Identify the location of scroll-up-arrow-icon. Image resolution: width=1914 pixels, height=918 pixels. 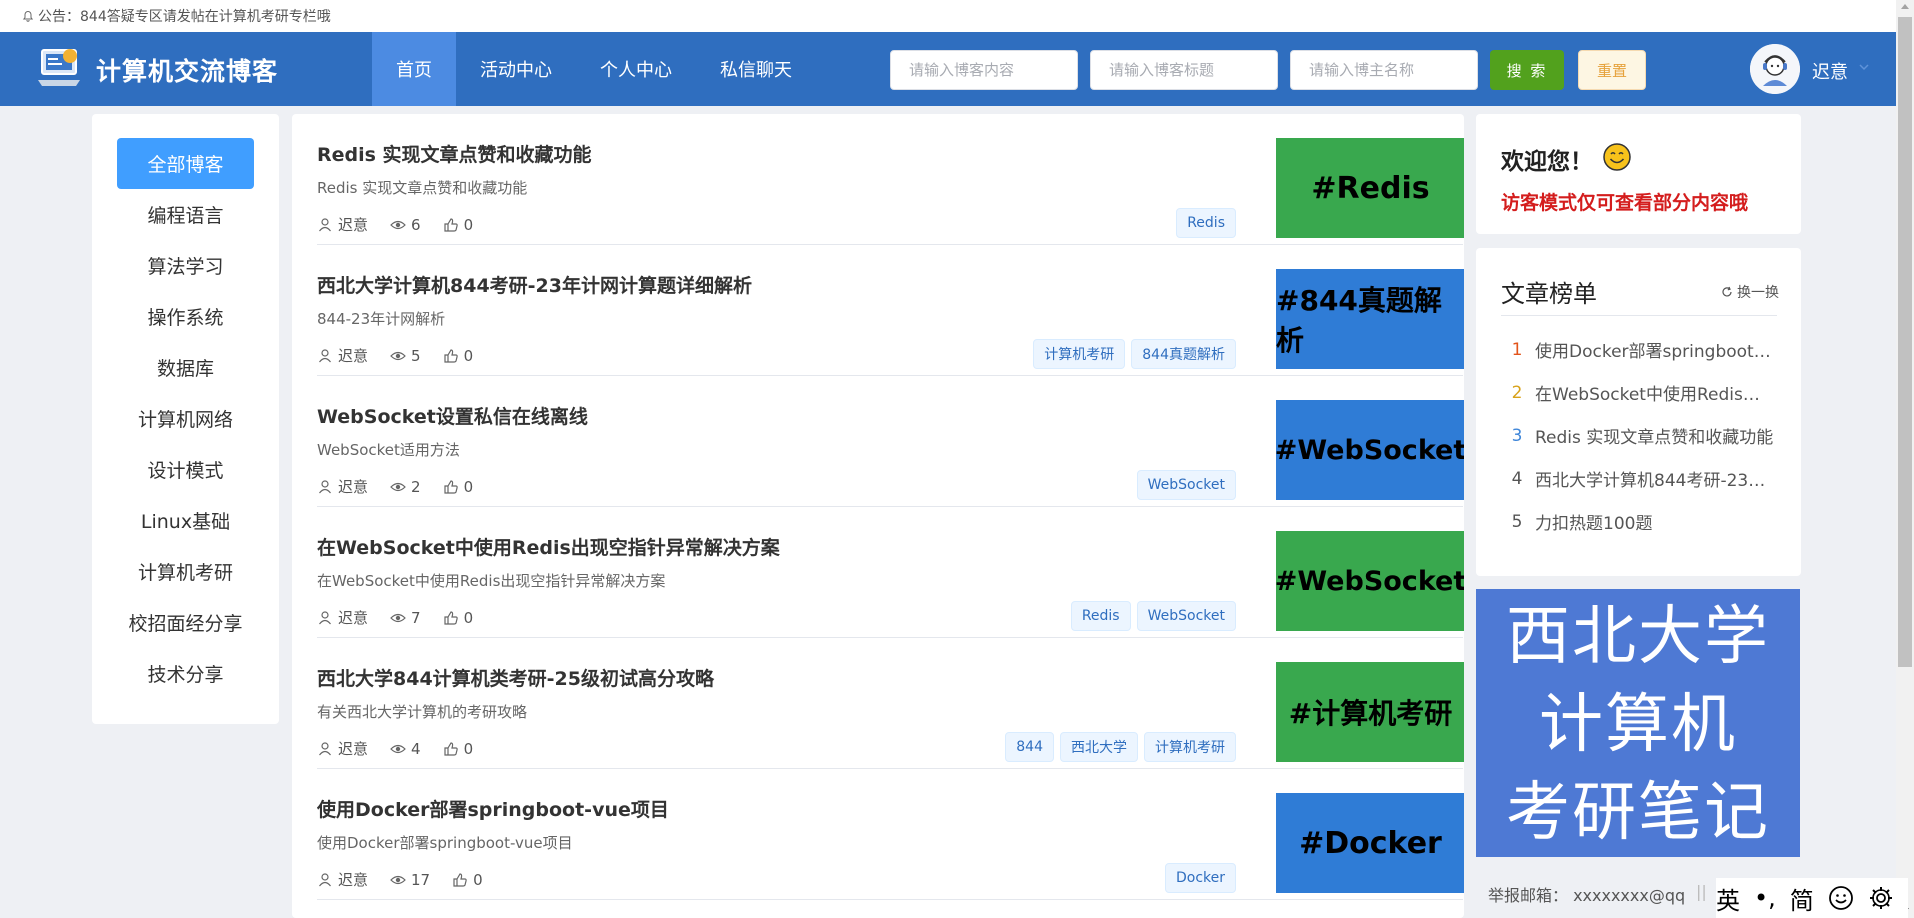
(1905, 6).